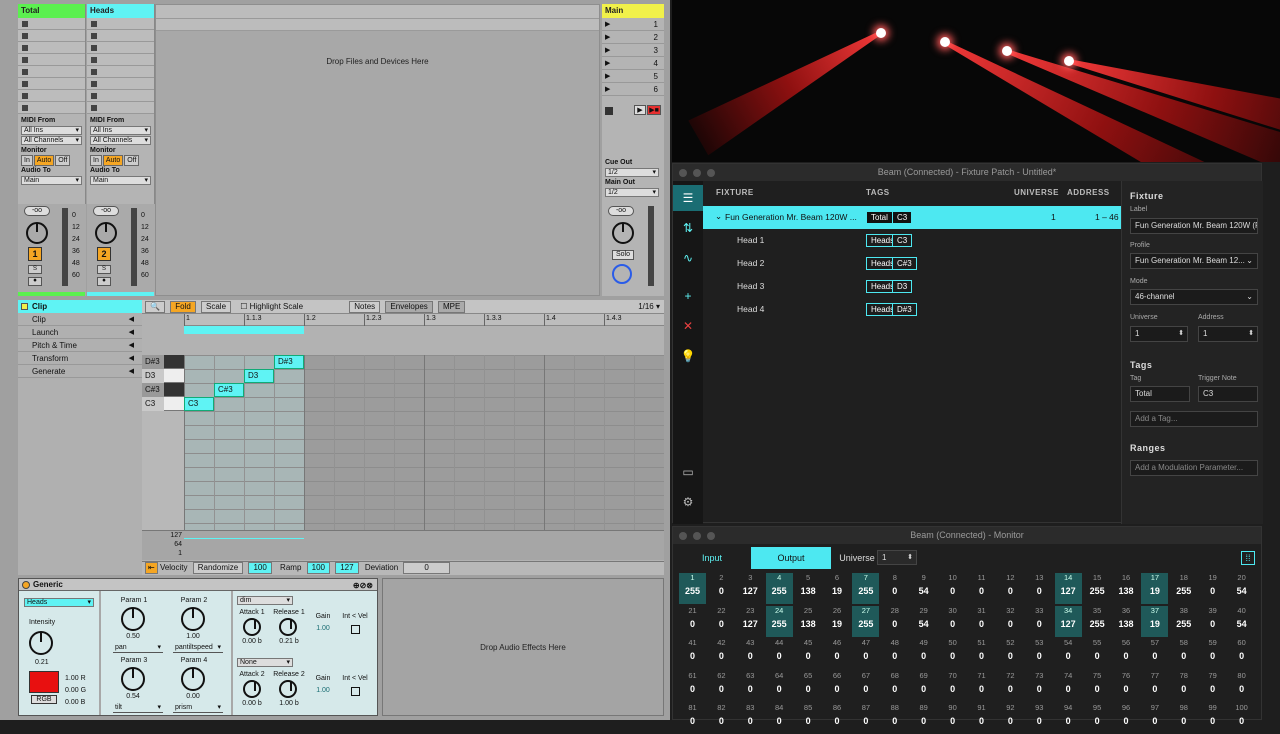  Describe the element at coordinates (198, 585) in the screenshot. I see `device-header: Generic ⊕⊘⊗` at that location.